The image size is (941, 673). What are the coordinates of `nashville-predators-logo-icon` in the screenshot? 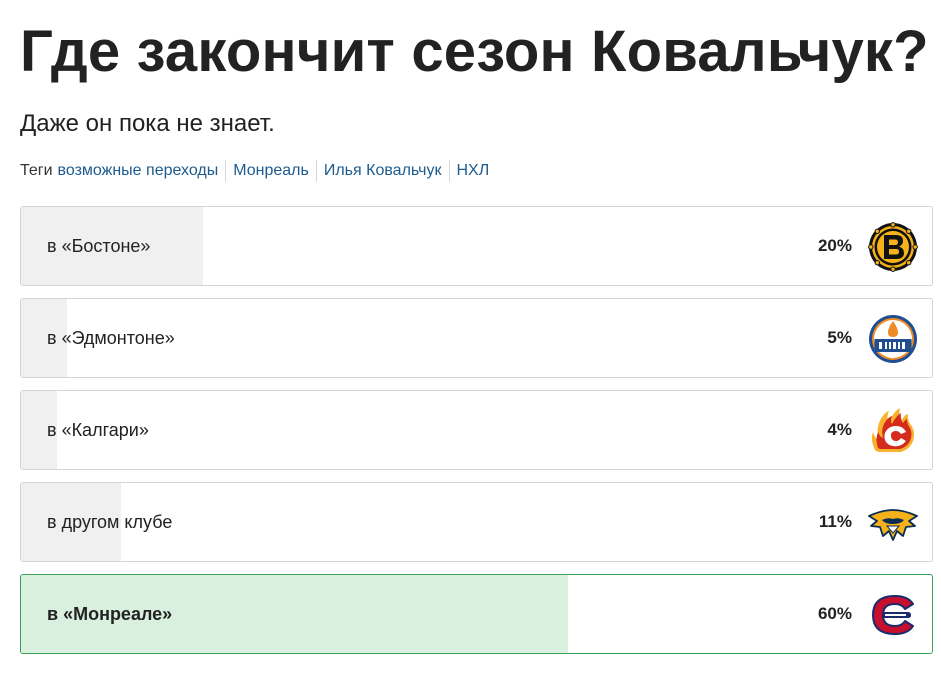 It's located at (893, 523).